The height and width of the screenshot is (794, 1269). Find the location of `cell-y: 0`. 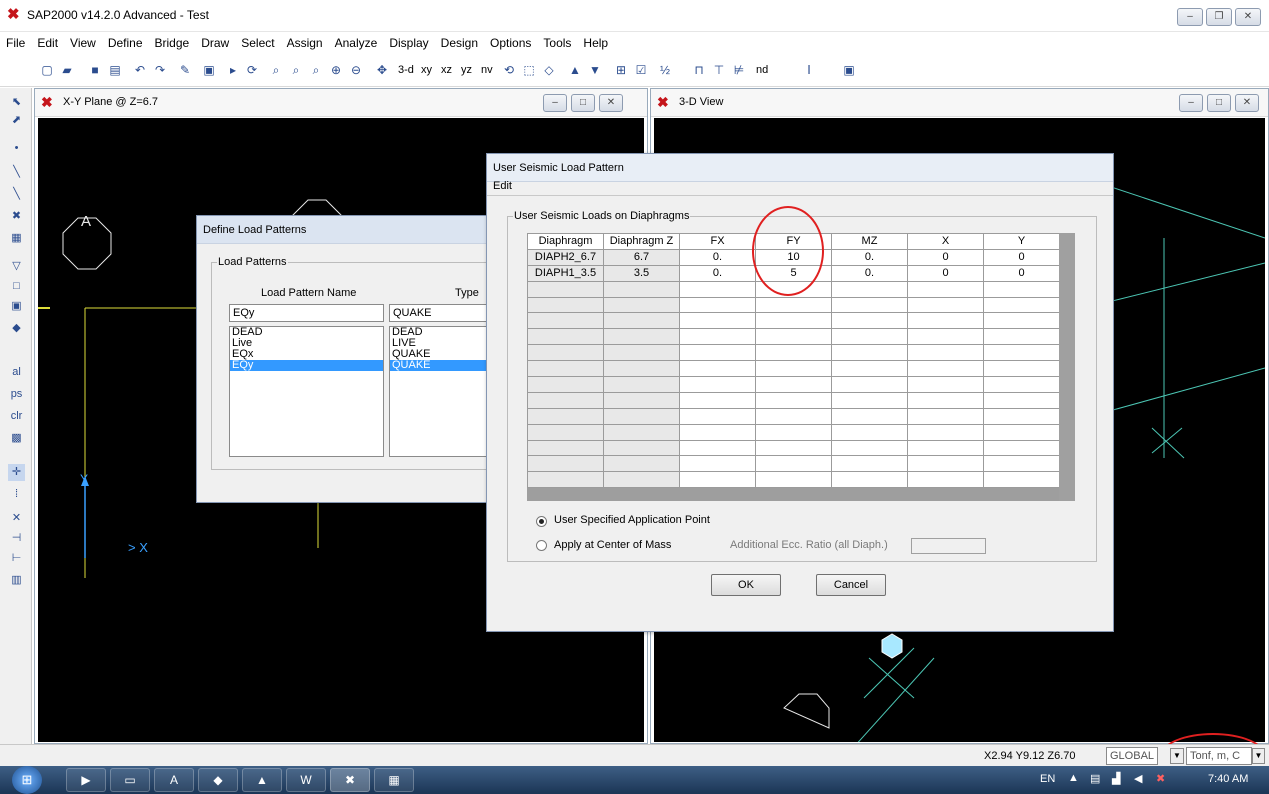

cell-y: 0 is located at coordinates (1021, 257).